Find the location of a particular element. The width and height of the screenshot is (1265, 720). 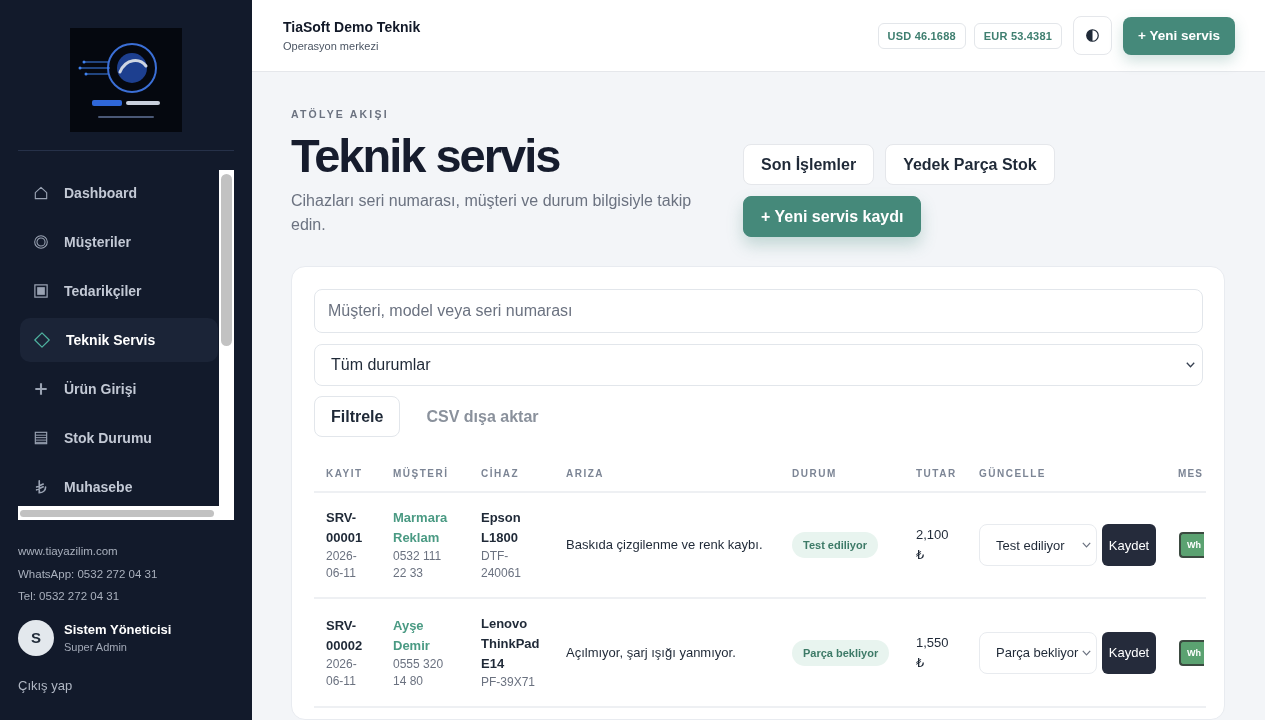

user-avatar: S is located at coordinates (36, 637).